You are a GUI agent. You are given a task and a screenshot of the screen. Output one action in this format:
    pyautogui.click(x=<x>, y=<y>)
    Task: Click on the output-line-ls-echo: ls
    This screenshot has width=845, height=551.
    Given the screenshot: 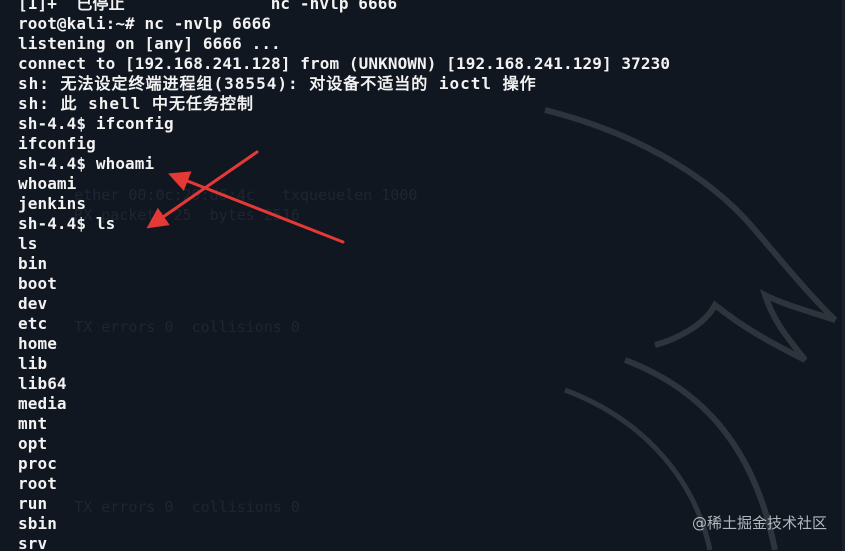 What is the action you would take?
    pyautogui.click(x=28, y=243)
    